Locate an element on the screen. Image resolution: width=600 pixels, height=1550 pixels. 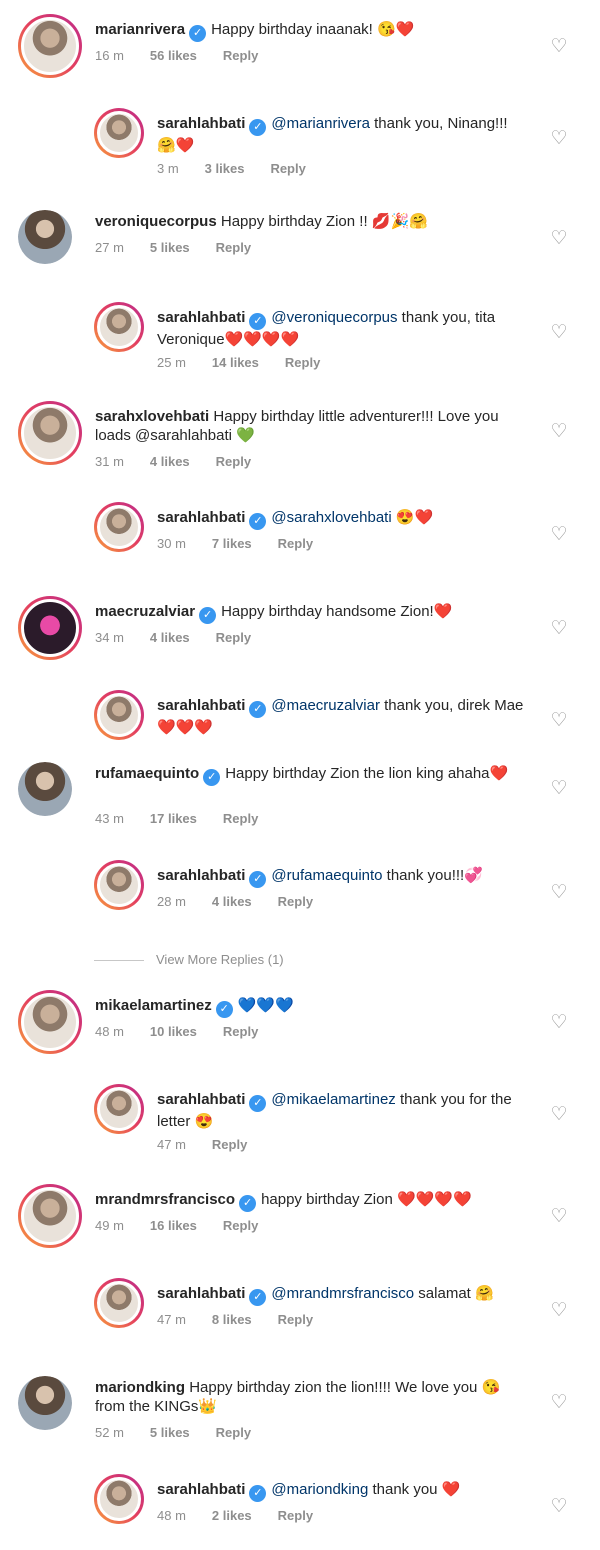
mention-link: @sarahxlovehbati is located at coordinates (331, 517).